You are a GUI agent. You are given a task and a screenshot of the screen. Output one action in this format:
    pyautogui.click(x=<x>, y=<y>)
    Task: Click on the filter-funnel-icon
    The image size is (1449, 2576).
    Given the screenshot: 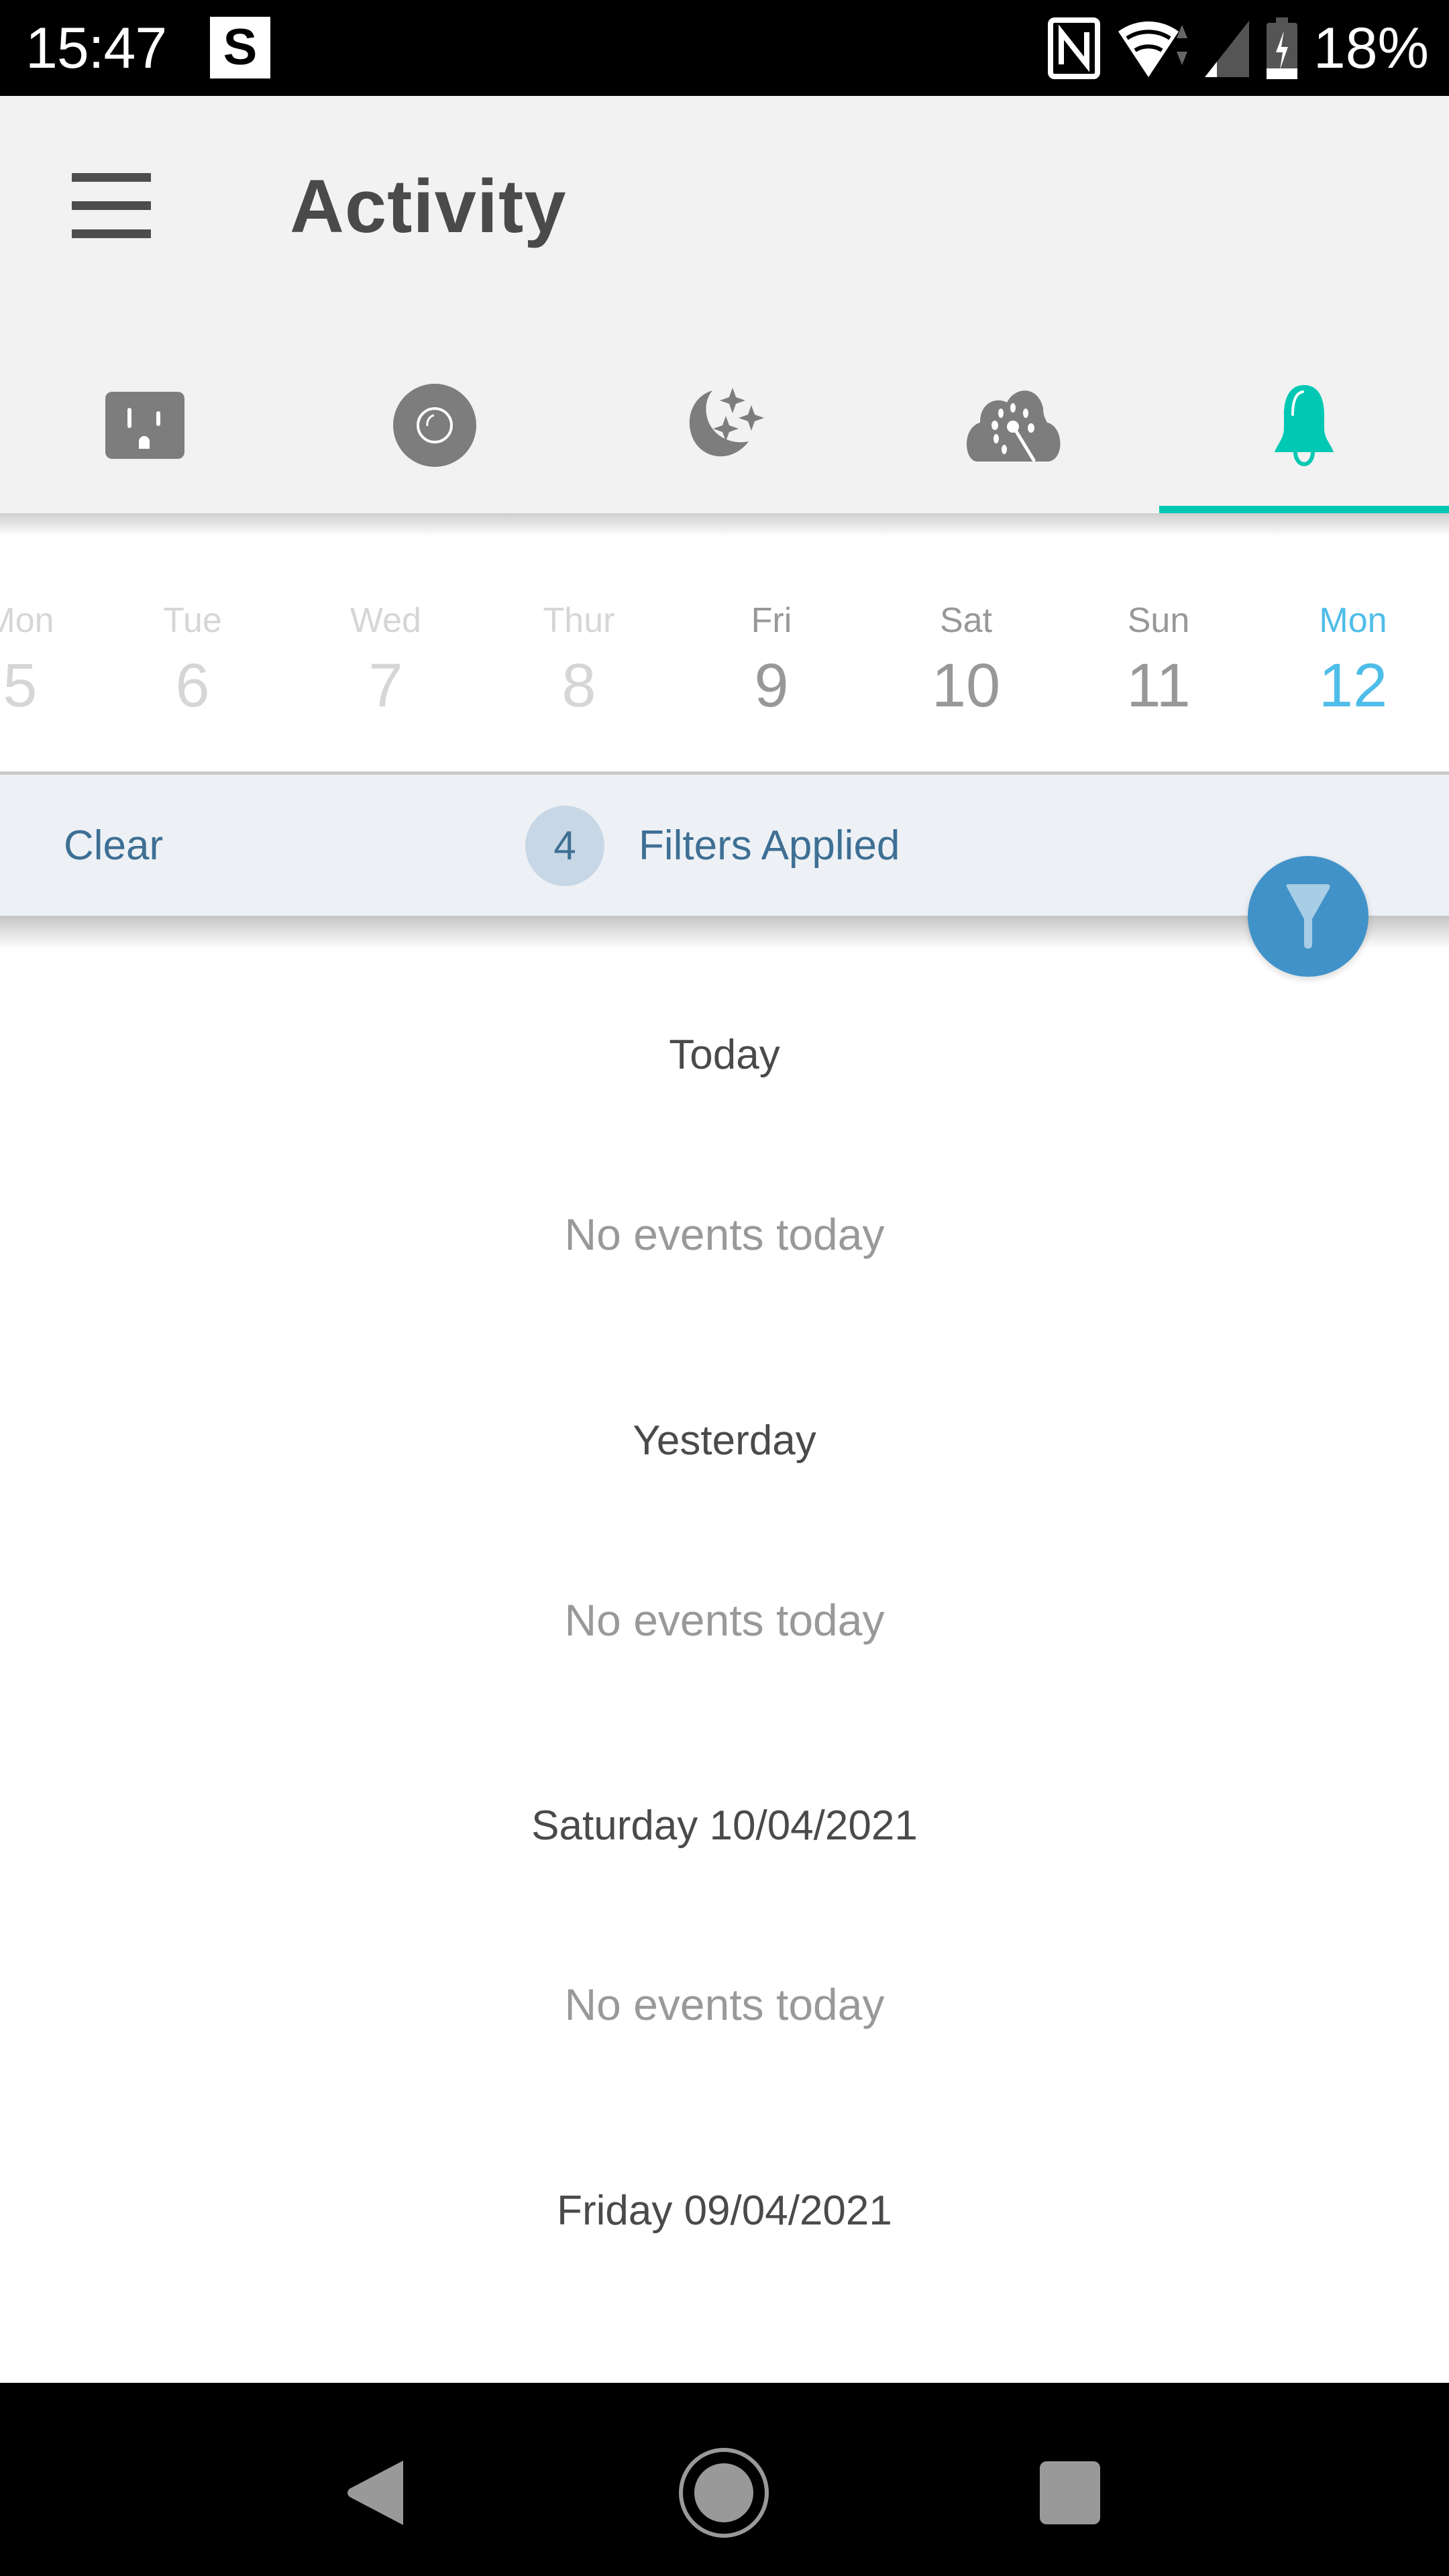 What is the action you would take?
    pyautogui.click(x=1308, y=916)
    